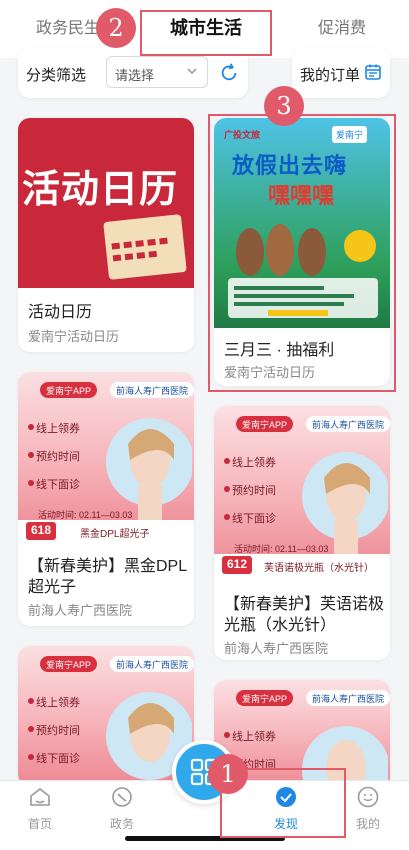 The height and width of the screenshot is (850, 409). What do you see at coordinates (135, 75) in the screenshot?
I see `select-placeholder: 请选择` at bounding box center [135, 75].